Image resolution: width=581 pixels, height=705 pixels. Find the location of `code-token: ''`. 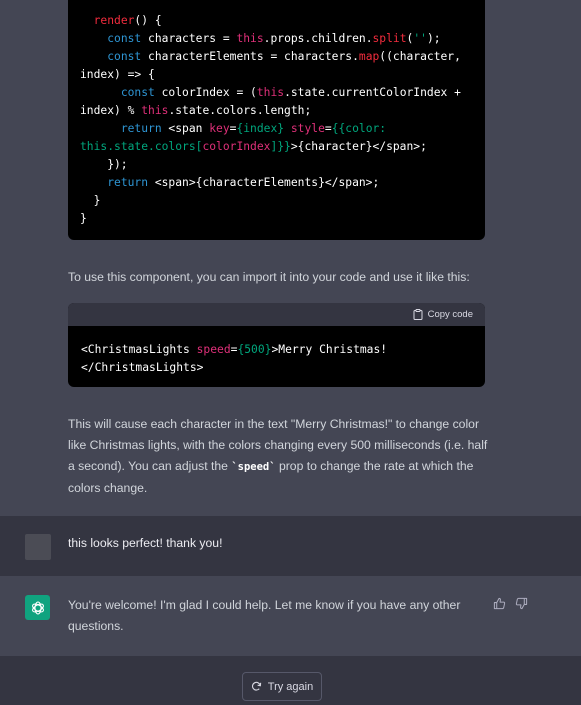

code-token: '' is located at coordinates (420, 38).